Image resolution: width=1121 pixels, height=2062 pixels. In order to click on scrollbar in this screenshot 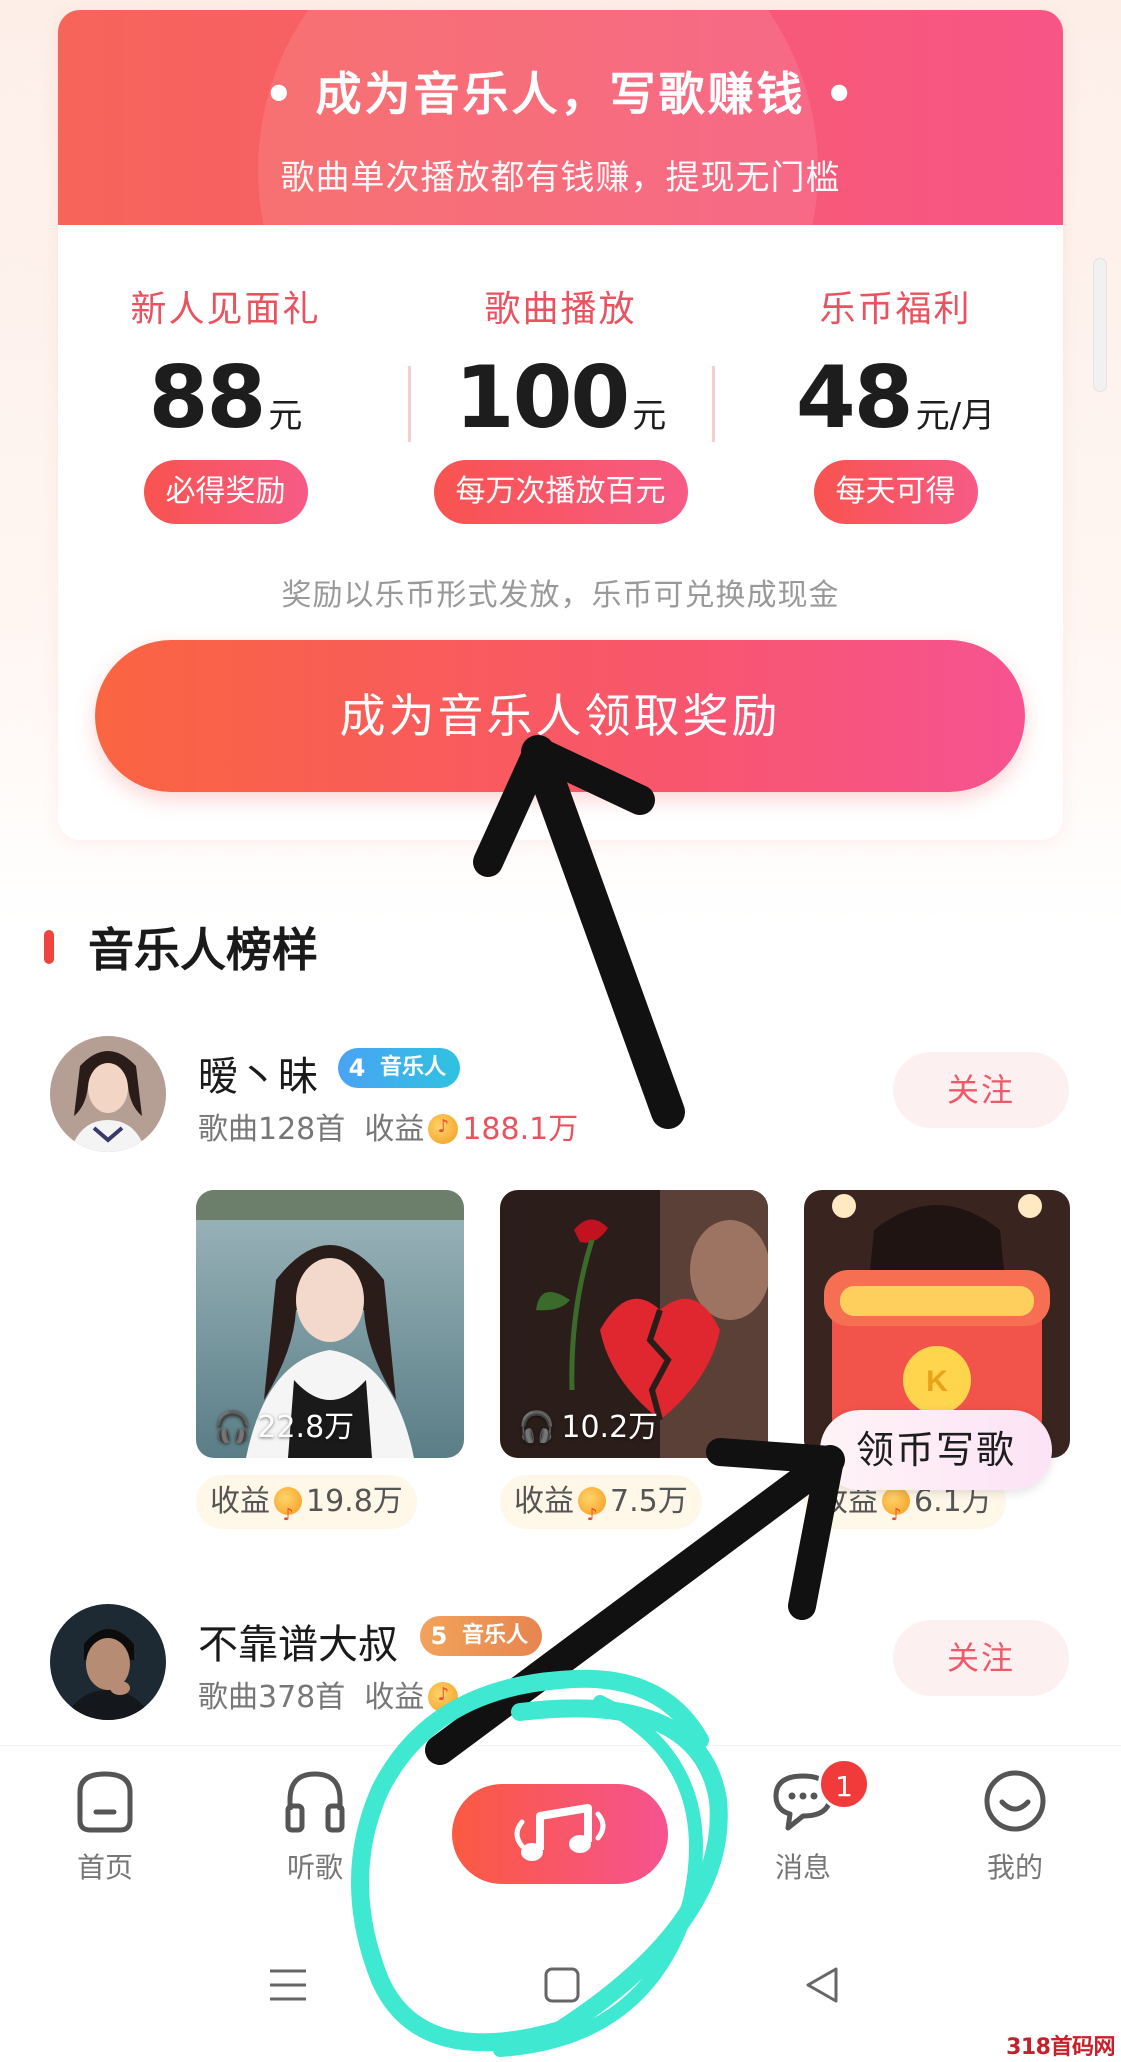, I will do `click(1100, 325)`.